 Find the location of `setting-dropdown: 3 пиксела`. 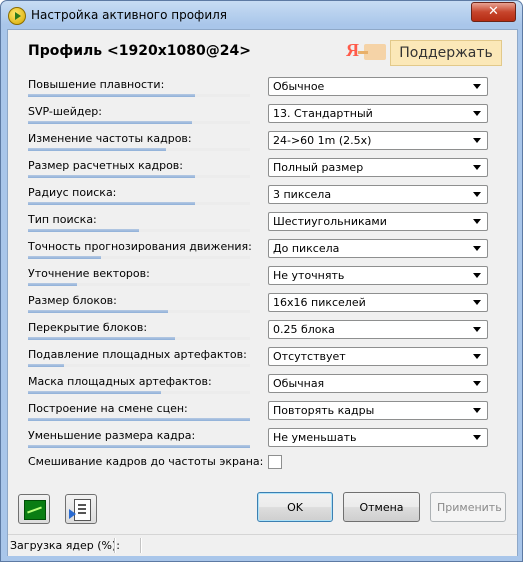

setting-dropdown: 3 пиксела is located at coordinates (378, 194).